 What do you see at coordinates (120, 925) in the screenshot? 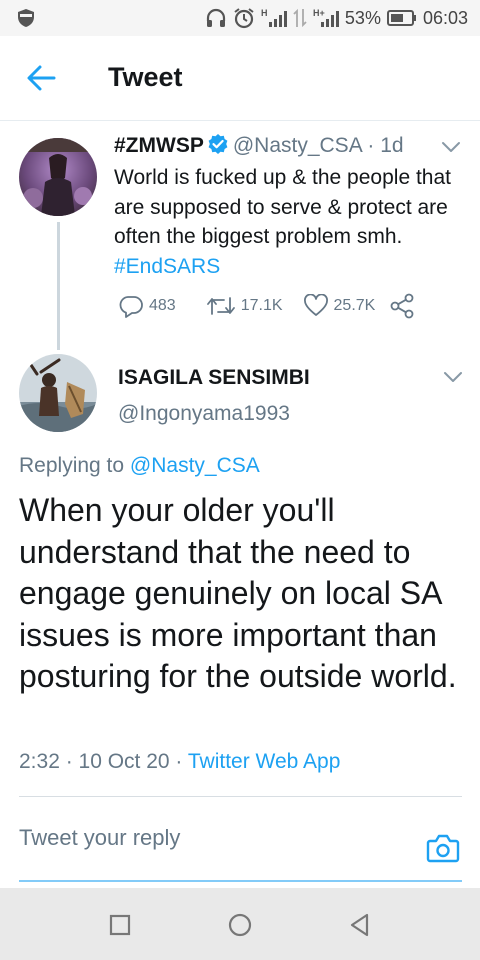
I see `recents-square-icon` at bounding box center [120, 925].